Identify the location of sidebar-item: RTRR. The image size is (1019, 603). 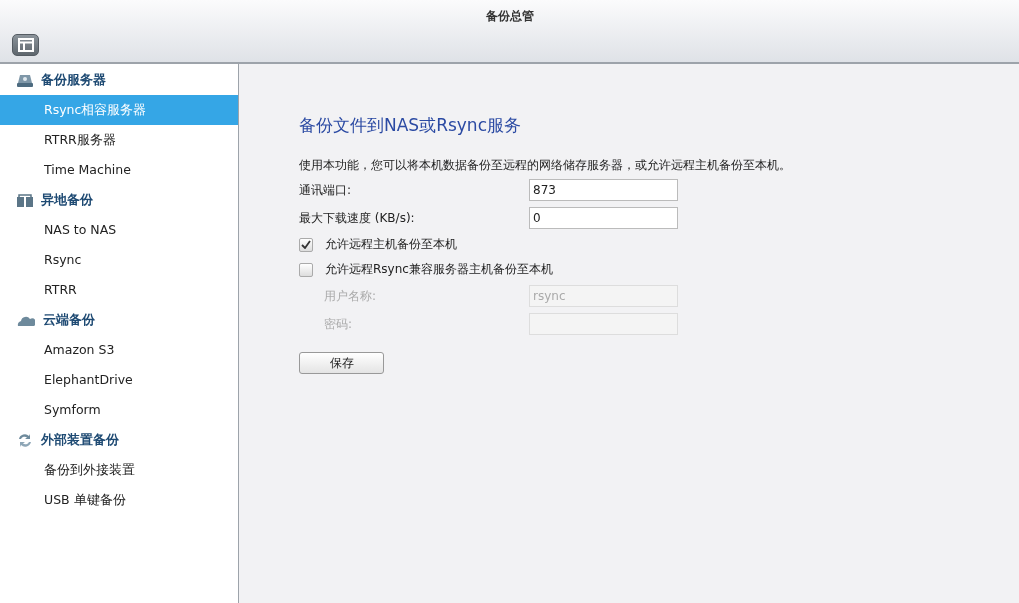
(119, 290).